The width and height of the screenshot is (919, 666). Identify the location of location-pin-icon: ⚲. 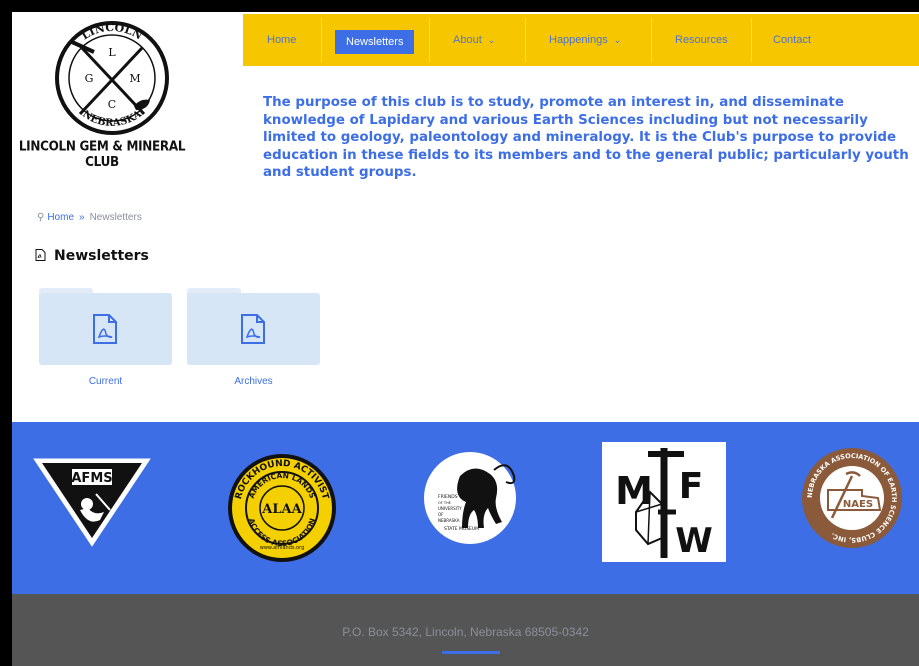
(41, 217).